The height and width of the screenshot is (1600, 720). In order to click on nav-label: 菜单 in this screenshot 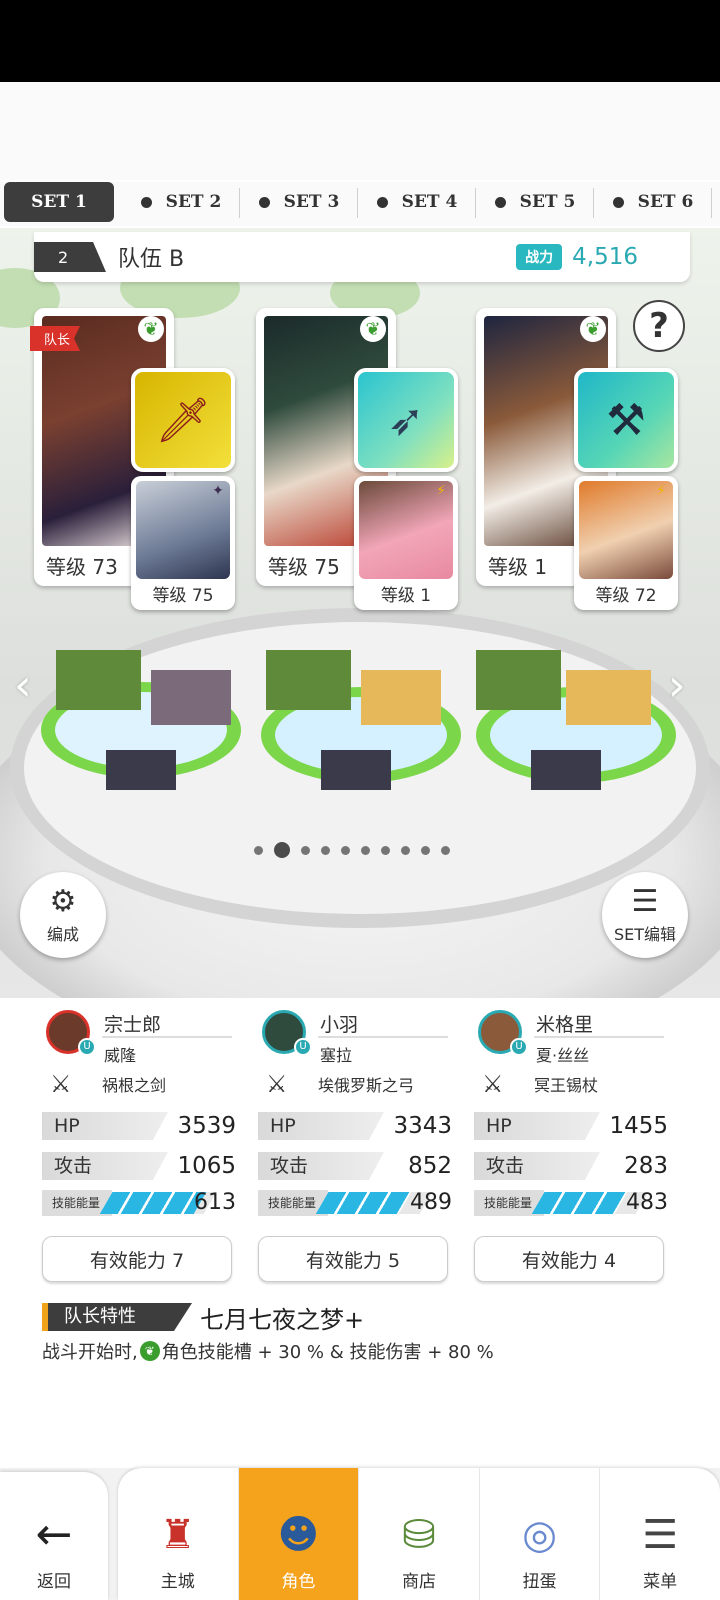, I will do `click(660, 1582)`.